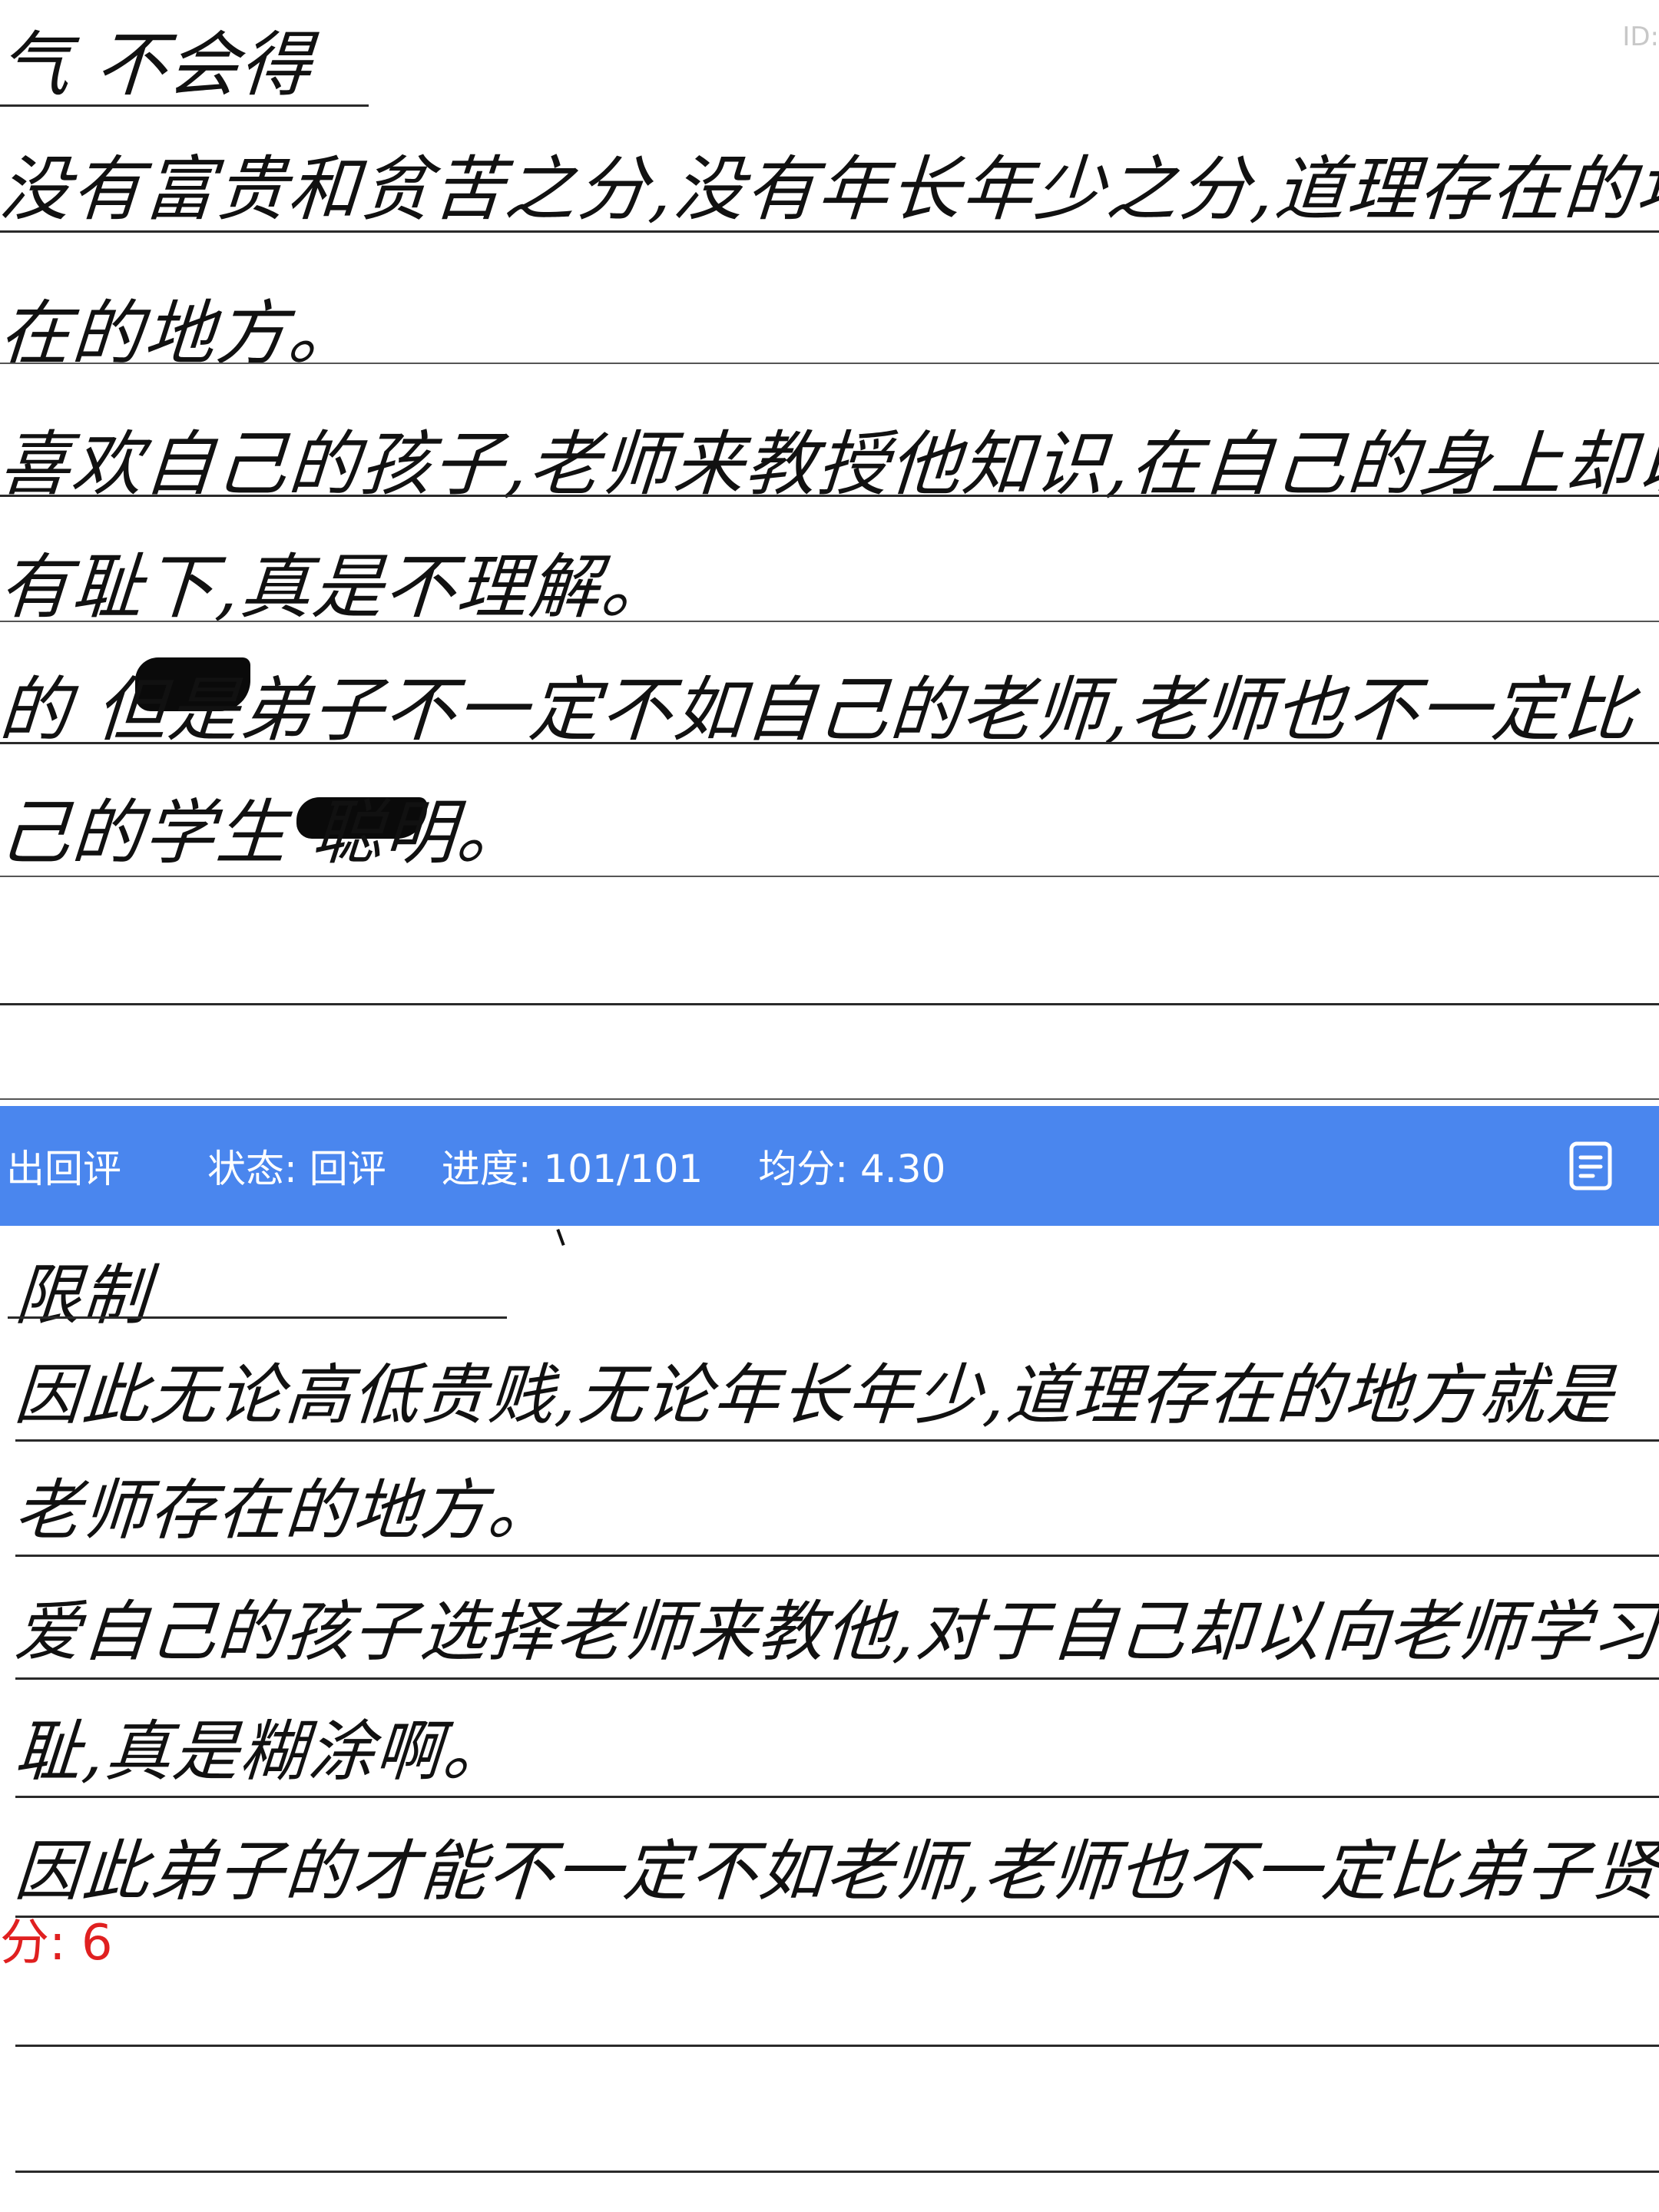  Describe the element at coordinates (158, 65) in the screenshot. I see `handwriting-line-1: 气 不会得` at that location.